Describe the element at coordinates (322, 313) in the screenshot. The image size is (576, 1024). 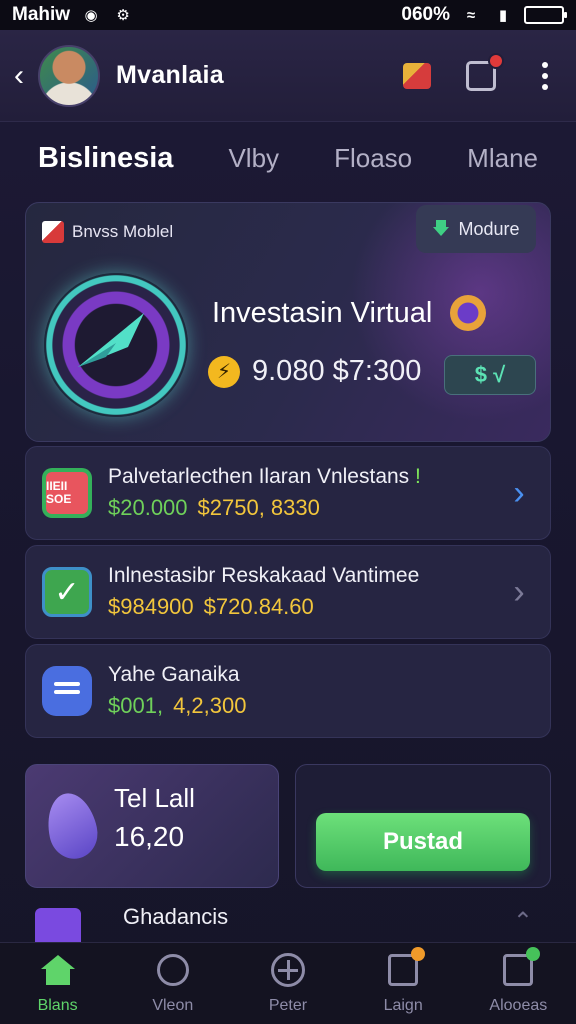
I see `hero-title: Investasin Virtual` at that location.